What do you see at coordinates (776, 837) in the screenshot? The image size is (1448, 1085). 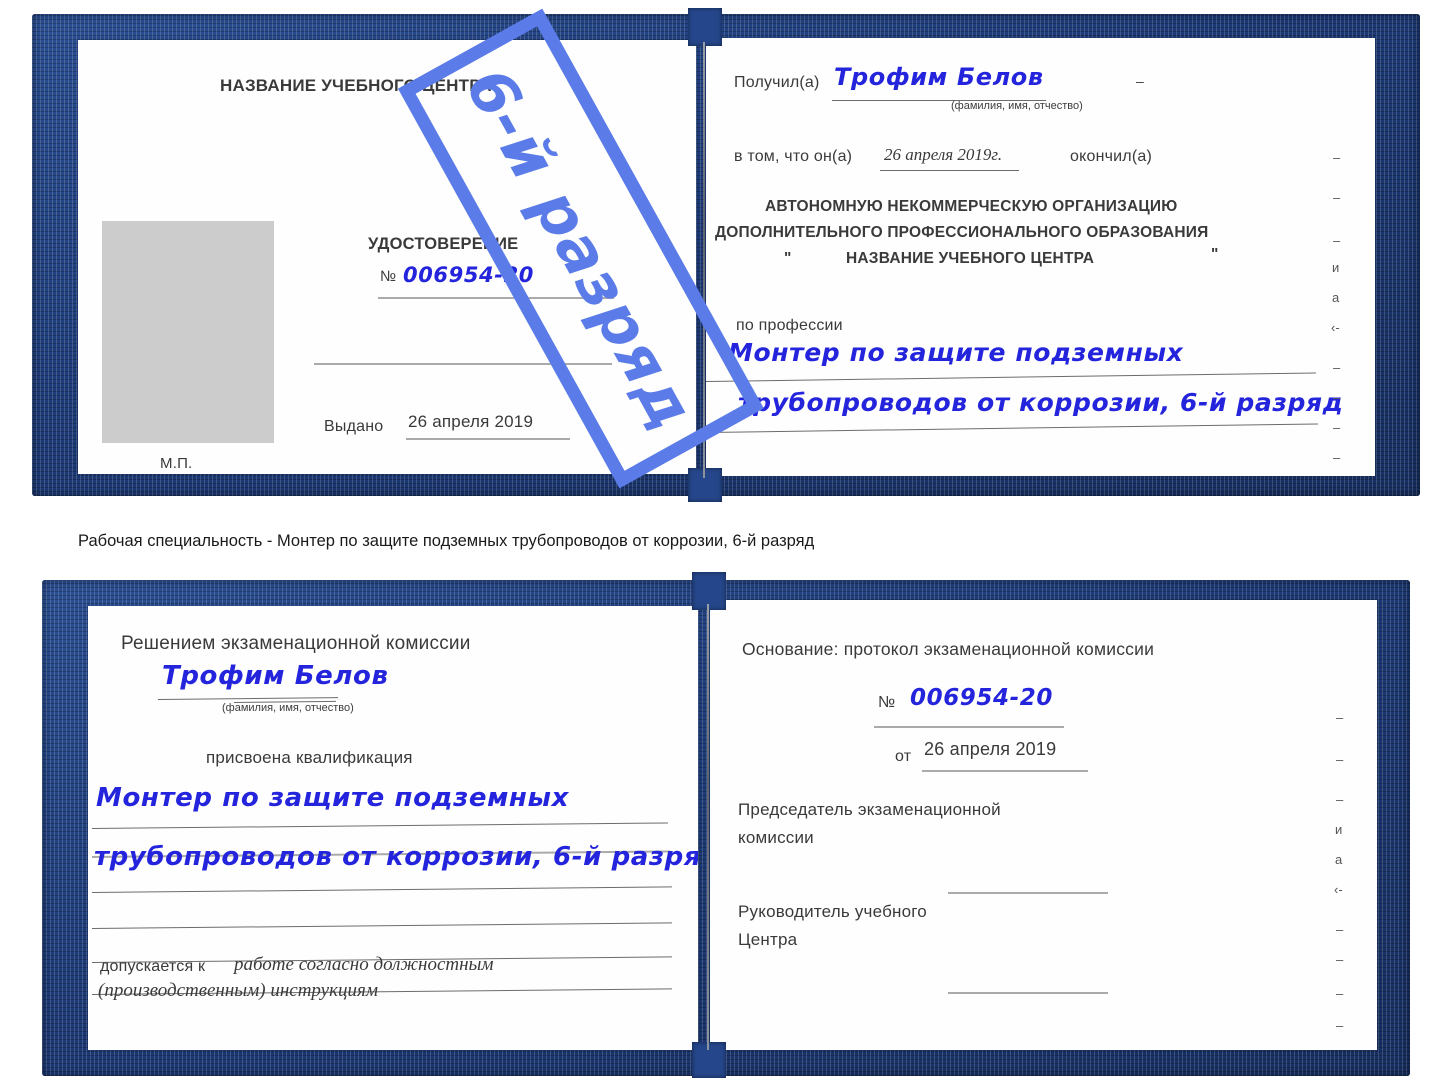 I see `bottom-right-chairman-line2: комиссии` at bounding box center [776, 837].